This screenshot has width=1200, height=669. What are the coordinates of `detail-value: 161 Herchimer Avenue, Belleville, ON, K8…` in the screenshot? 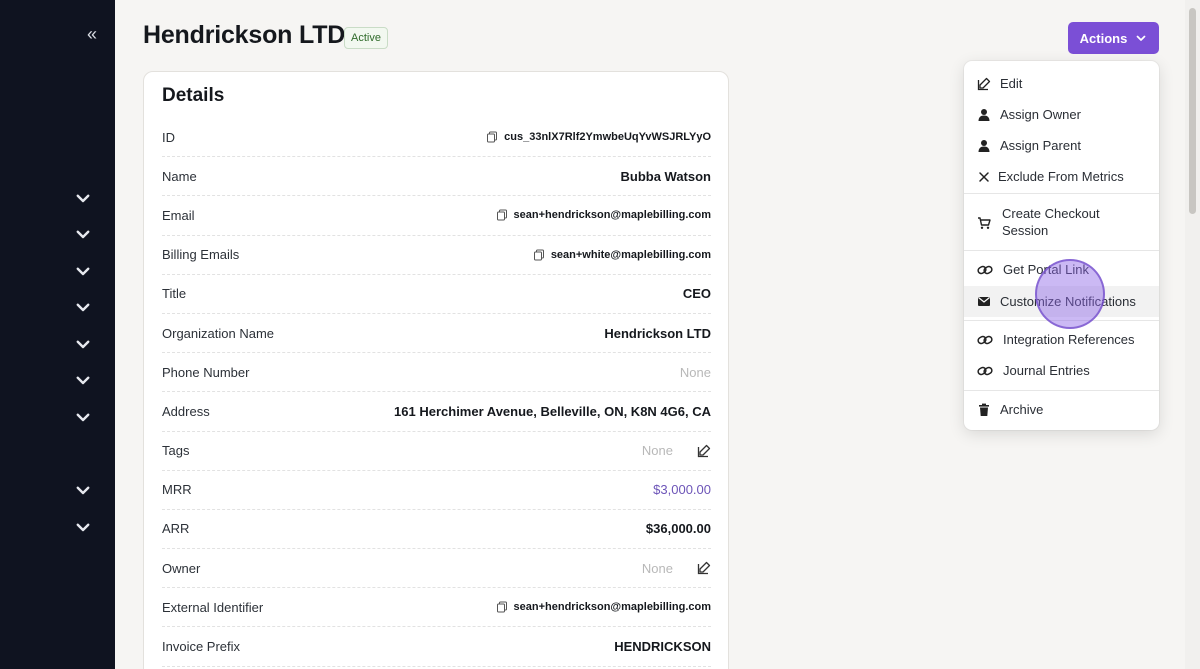 It's located at (552, 411).